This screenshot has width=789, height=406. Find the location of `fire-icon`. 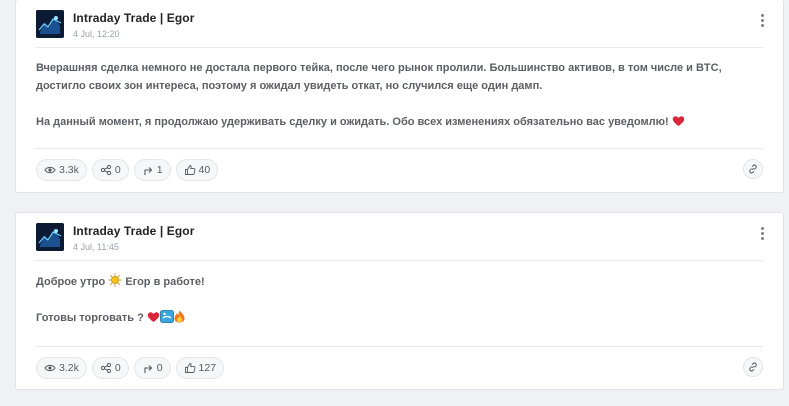

fire-icon is located at coordinates (179, 316).